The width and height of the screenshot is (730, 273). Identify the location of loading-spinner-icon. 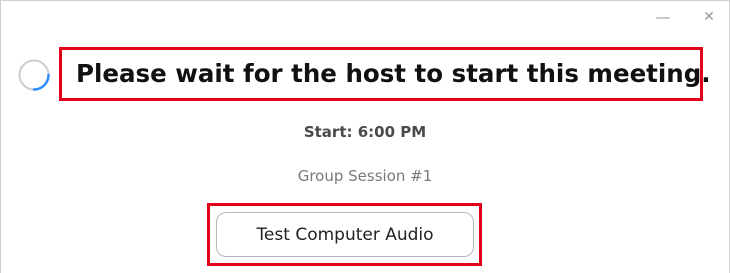
(34, 75).